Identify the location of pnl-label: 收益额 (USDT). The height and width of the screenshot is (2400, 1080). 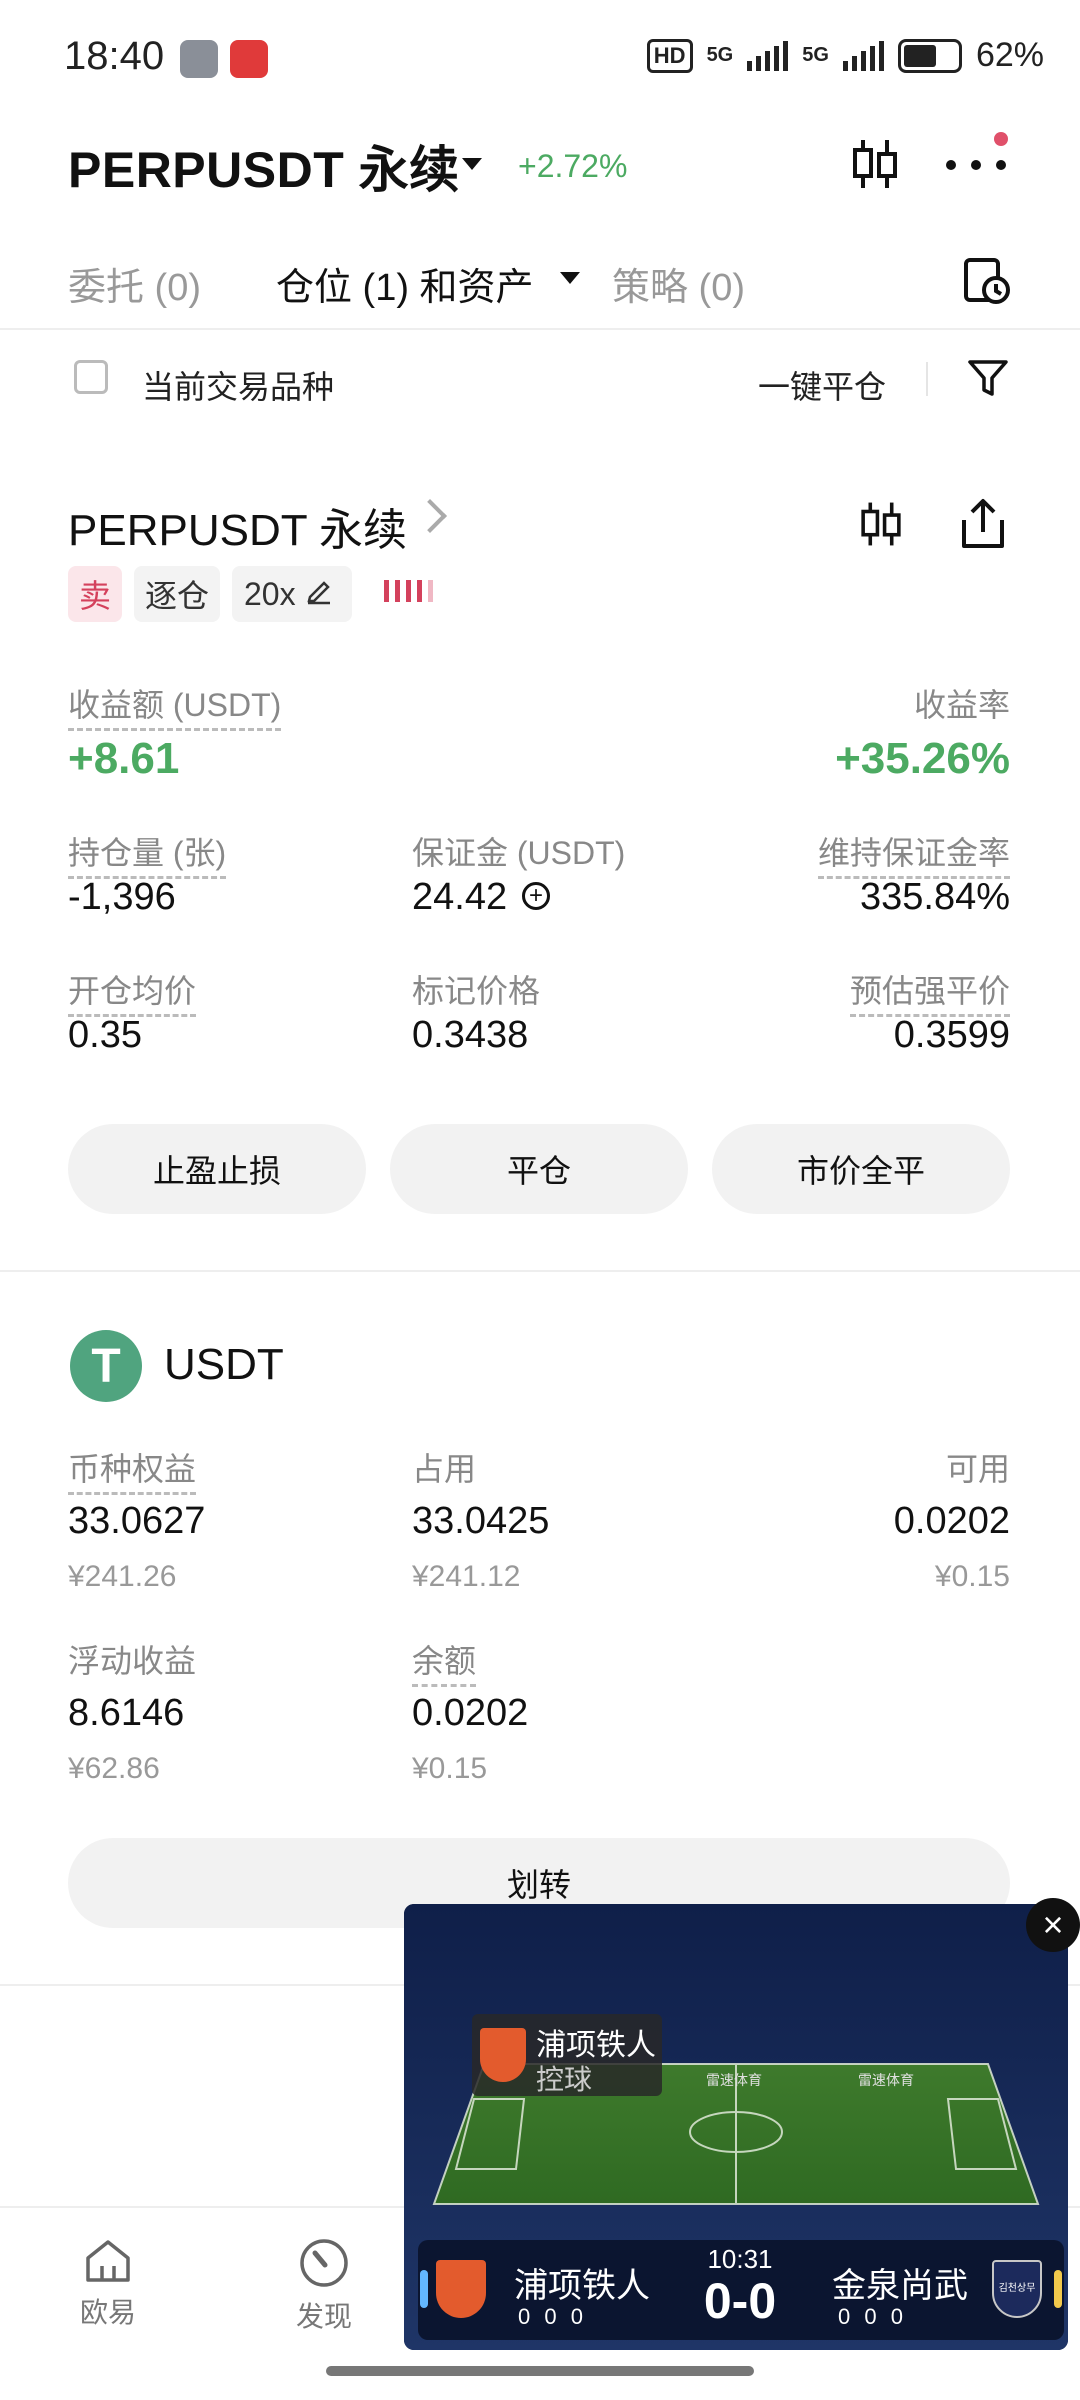
(175, 705).